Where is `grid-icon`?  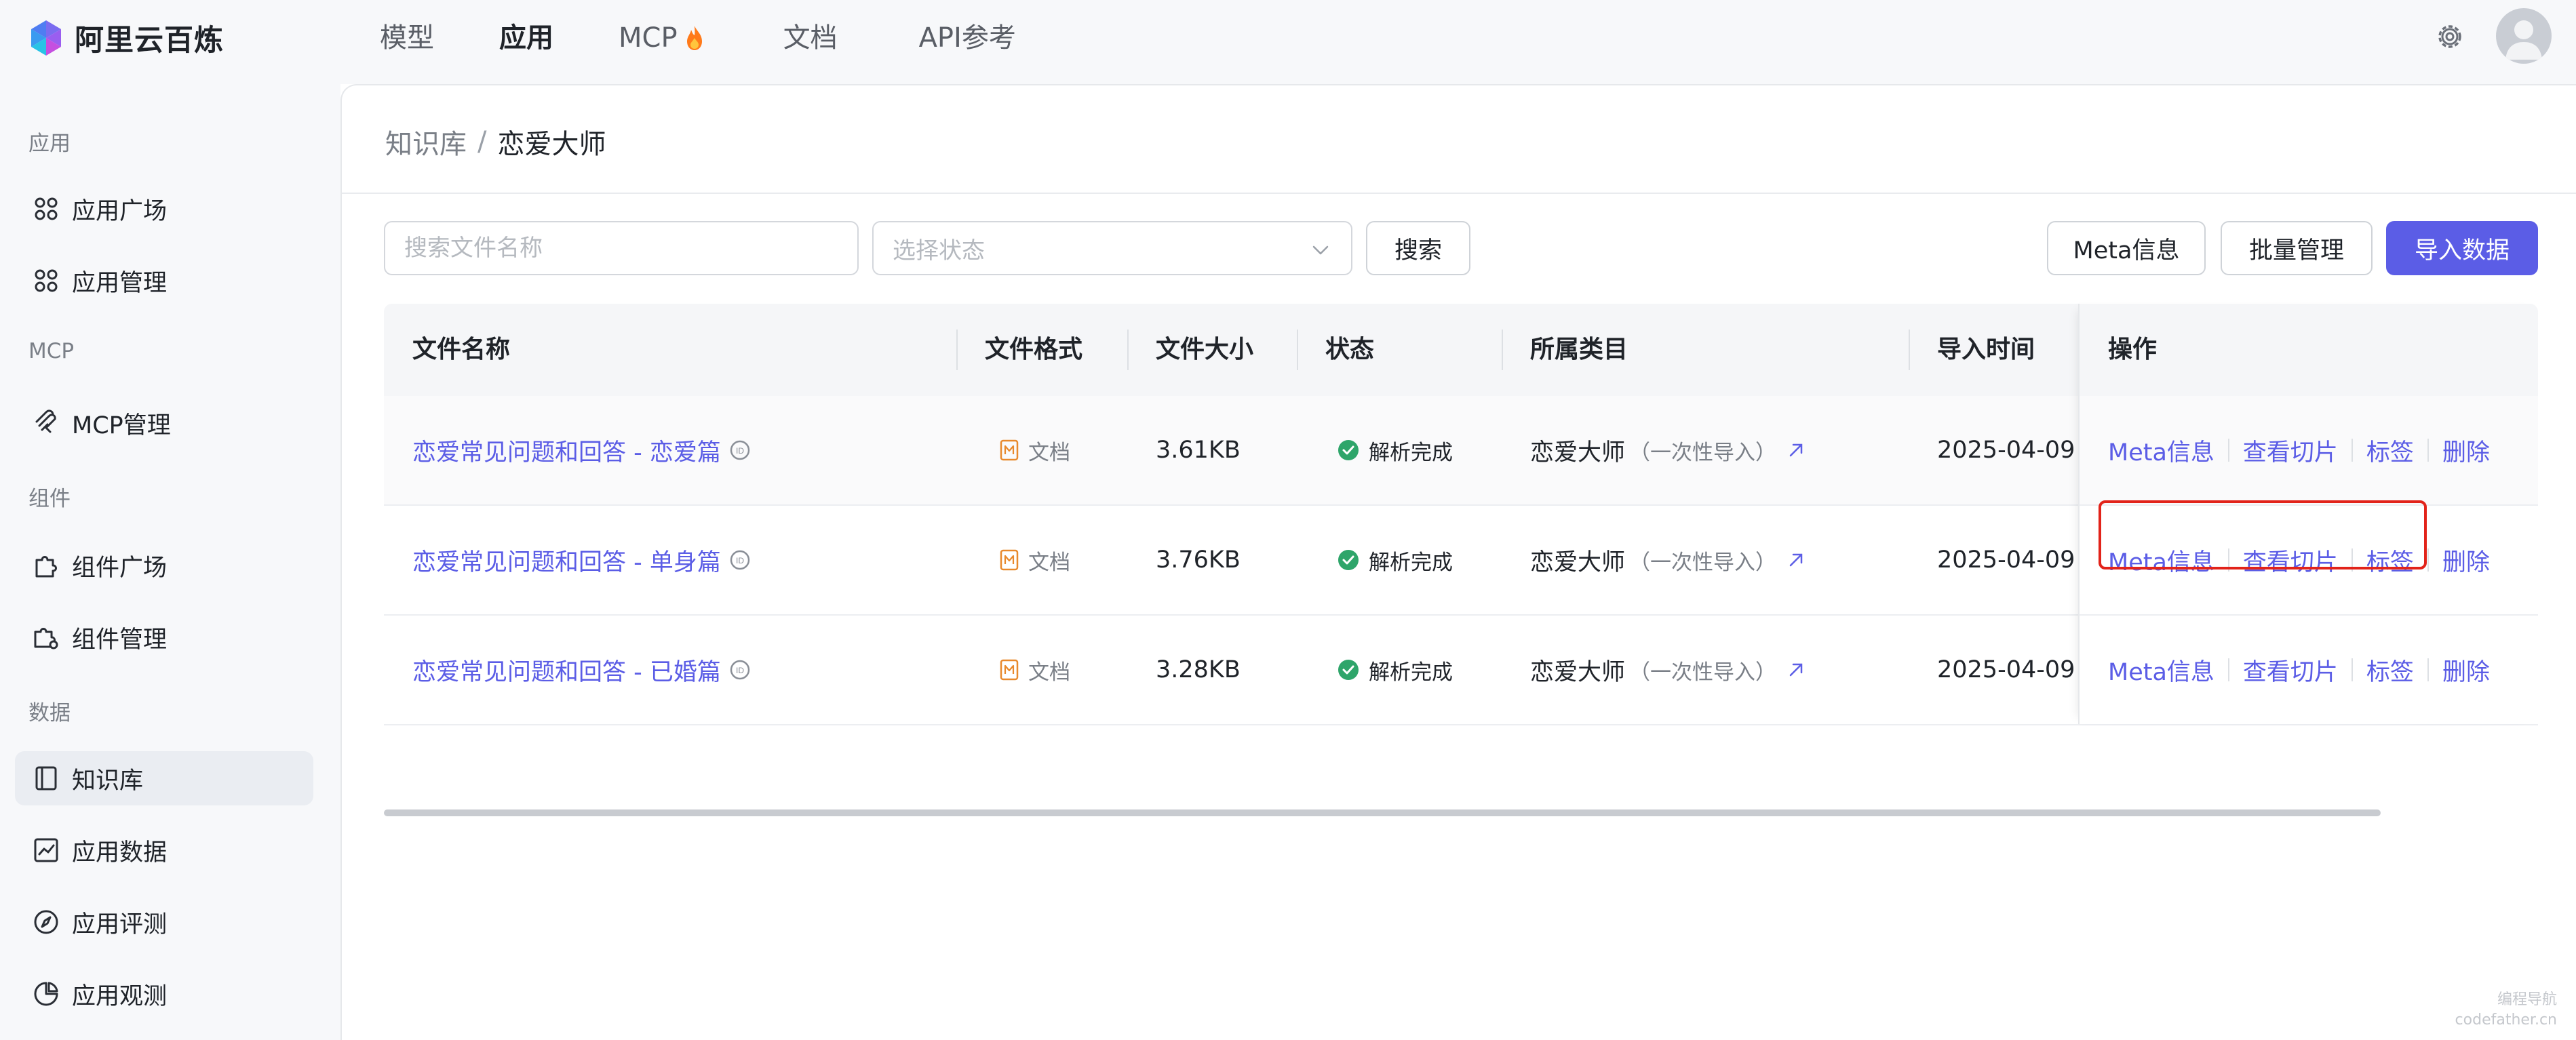 grid-icon is located at coordinates (46, 208).